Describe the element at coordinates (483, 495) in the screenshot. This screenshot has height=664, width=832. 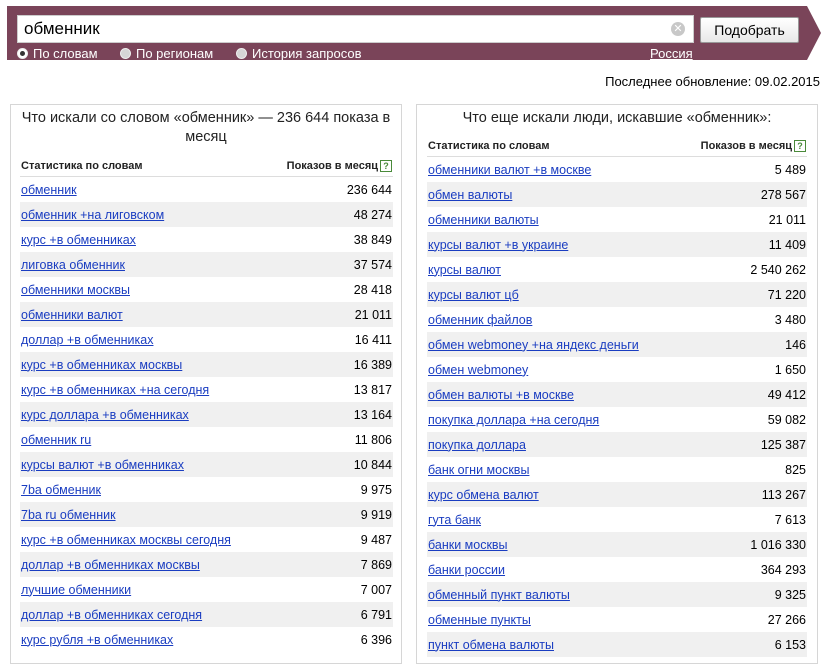
I see `phrase-link: курс обмена валют` at that location.